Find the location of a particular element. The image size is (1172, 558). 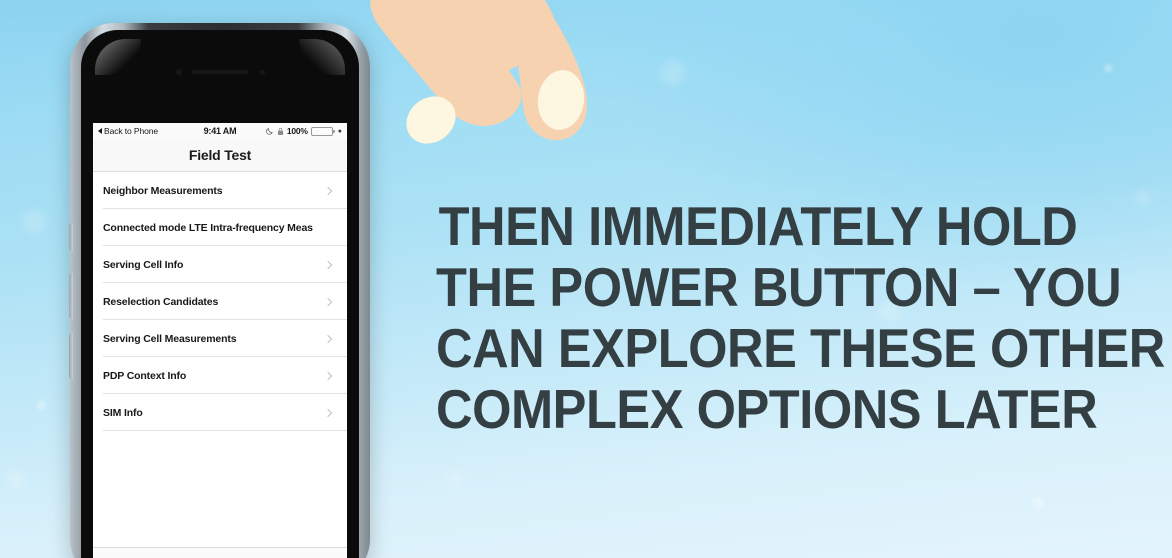

list-empty-space is located at coordinates (220, 489).